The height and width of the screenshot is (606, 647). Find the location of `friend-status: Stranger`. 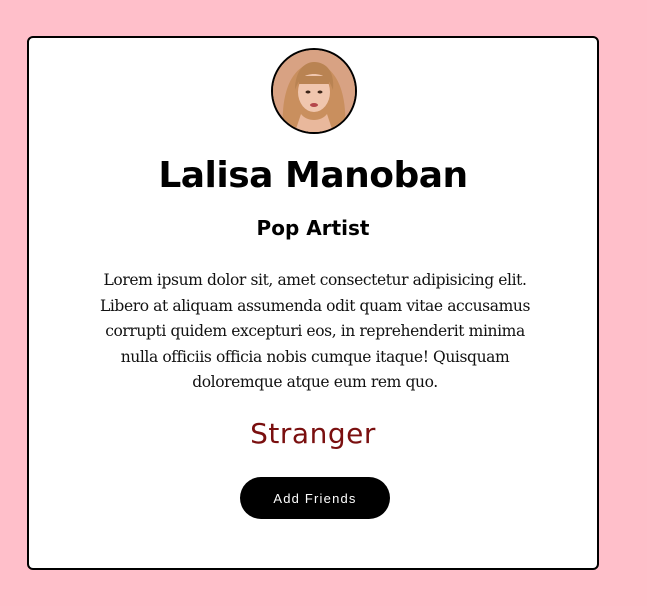

friend-status: Stranger is located at coordinates (313, 433).